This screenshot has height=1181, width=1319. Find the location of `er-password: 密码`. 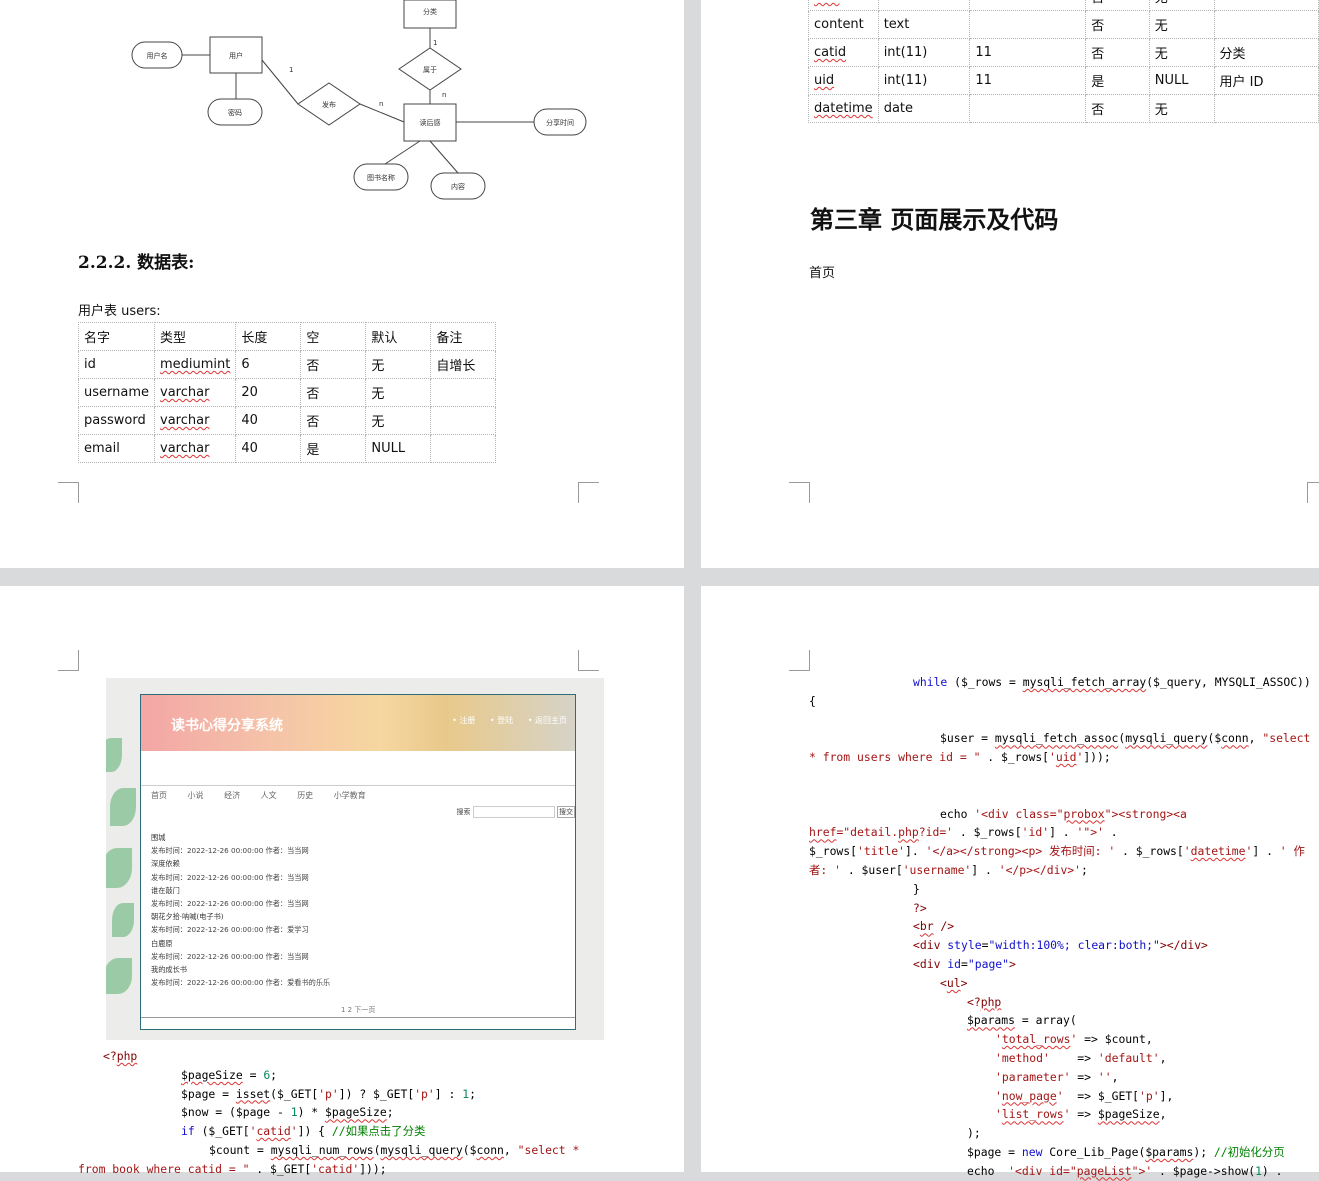

er-password: 密码 is located at coordinates (235, 112).